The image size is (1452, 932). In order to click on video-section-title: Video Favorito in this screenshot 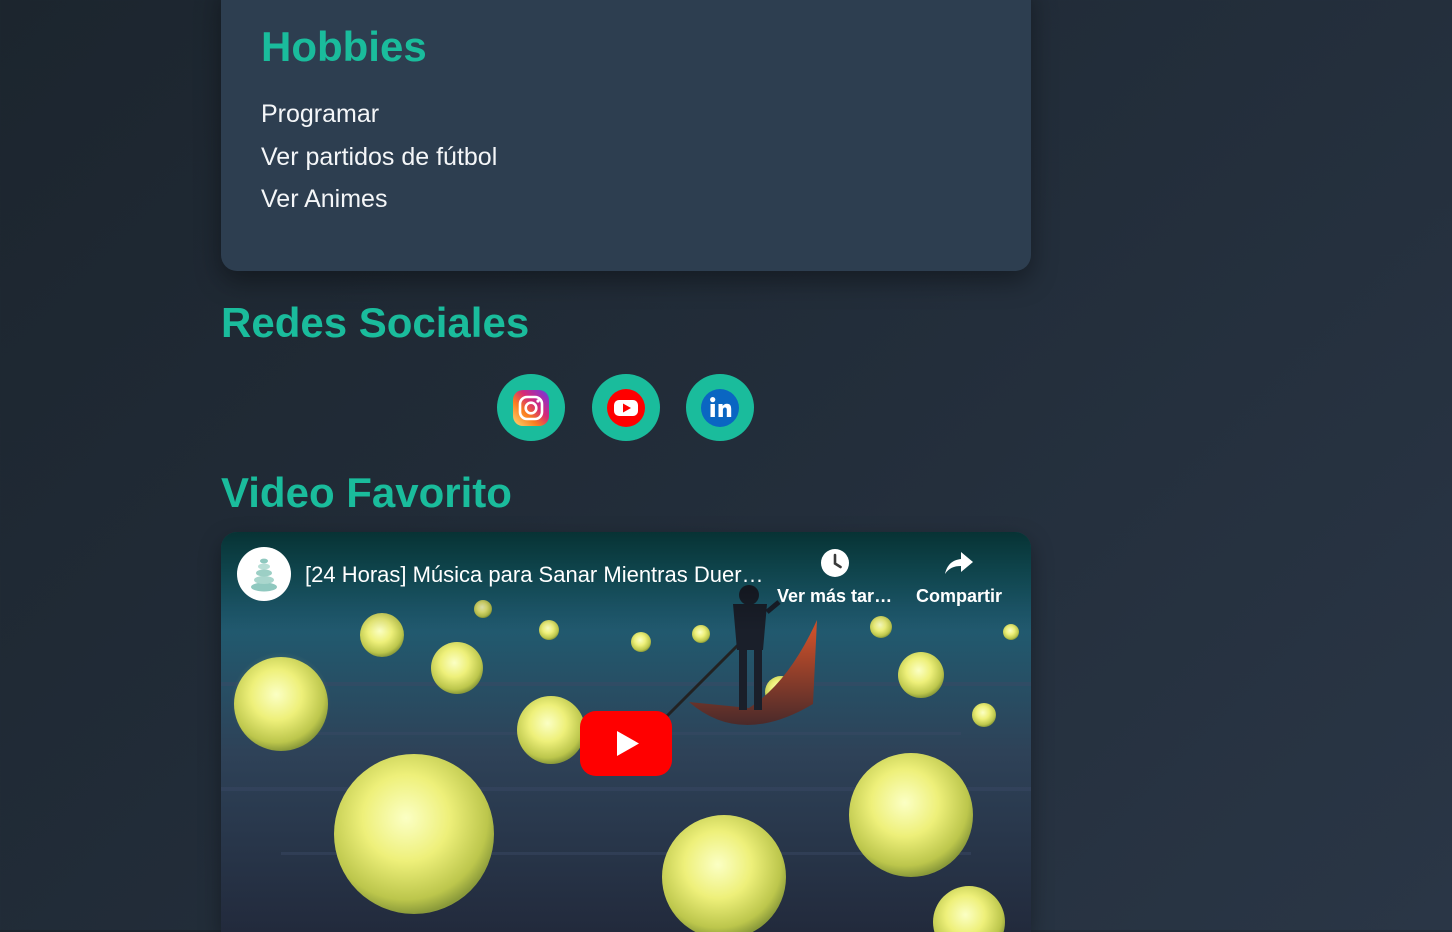, I will do `click(366, 492)`.